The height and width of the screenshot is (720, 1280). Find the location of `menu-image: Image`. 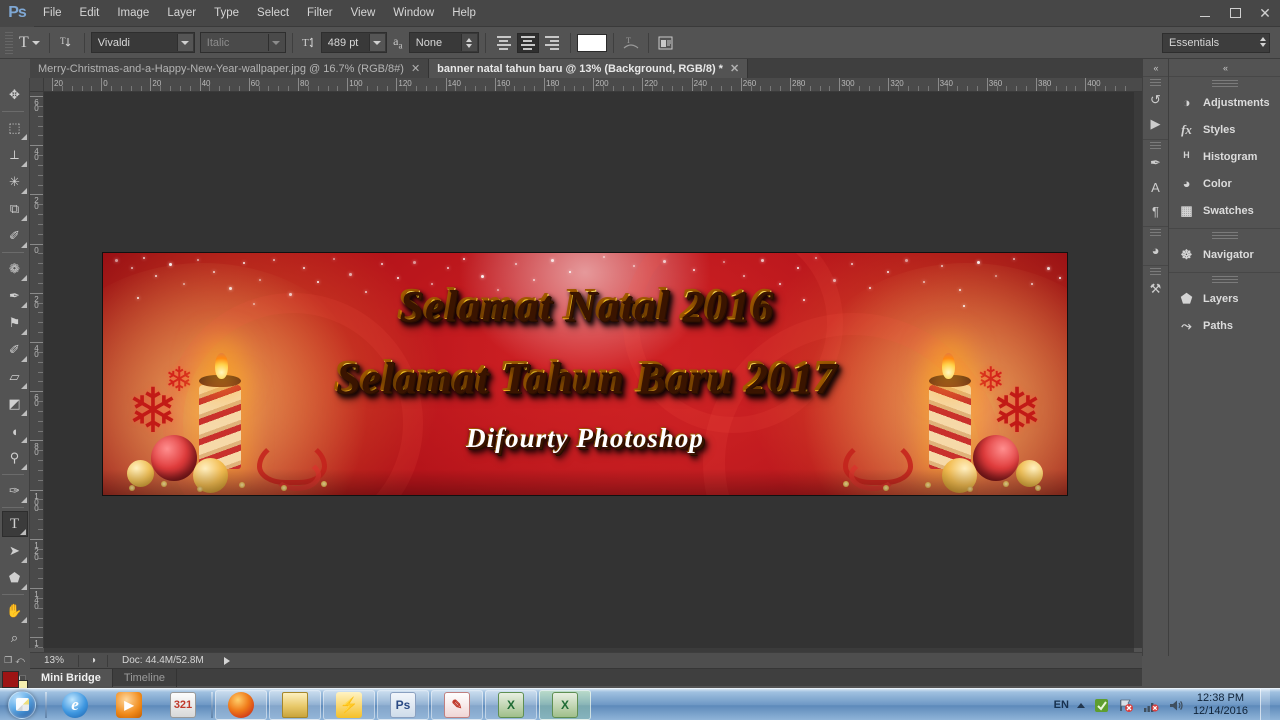

menu-image: Image is located at coordinates (133, 13).